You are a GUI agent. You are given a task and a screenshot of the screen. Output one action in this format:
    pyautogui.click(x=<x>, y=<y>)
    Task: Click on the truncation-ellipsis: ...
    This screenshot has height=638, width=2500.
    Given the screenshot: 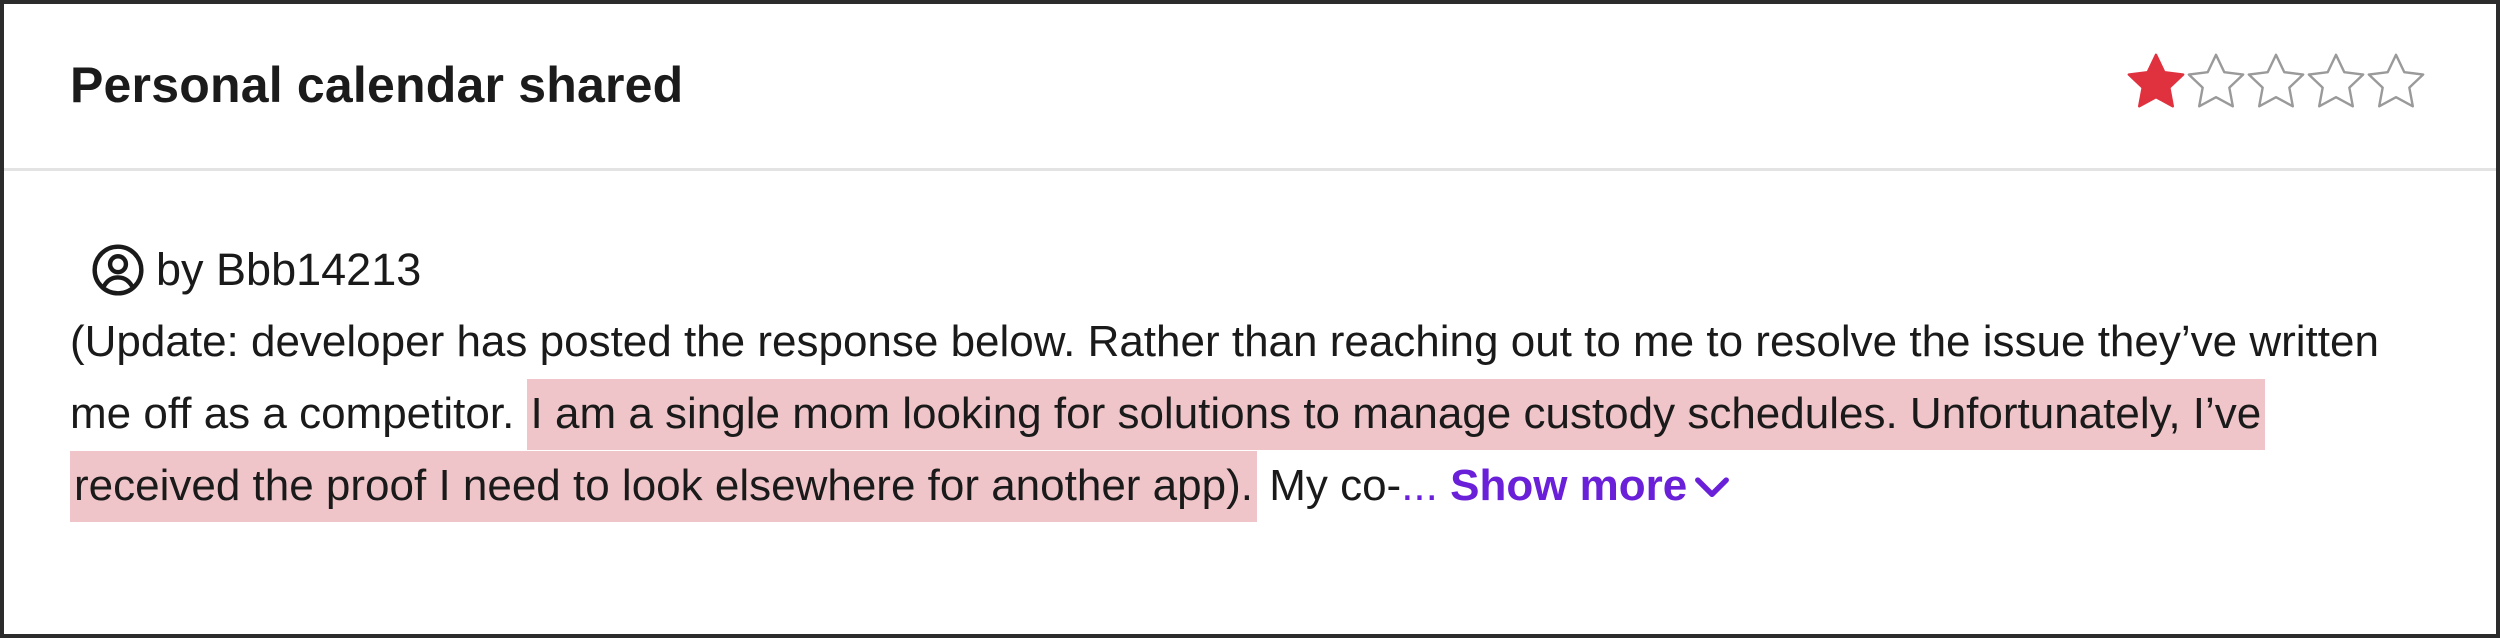 What is the action you would take?
    pyautogui.click(x=1419, y=485)
    